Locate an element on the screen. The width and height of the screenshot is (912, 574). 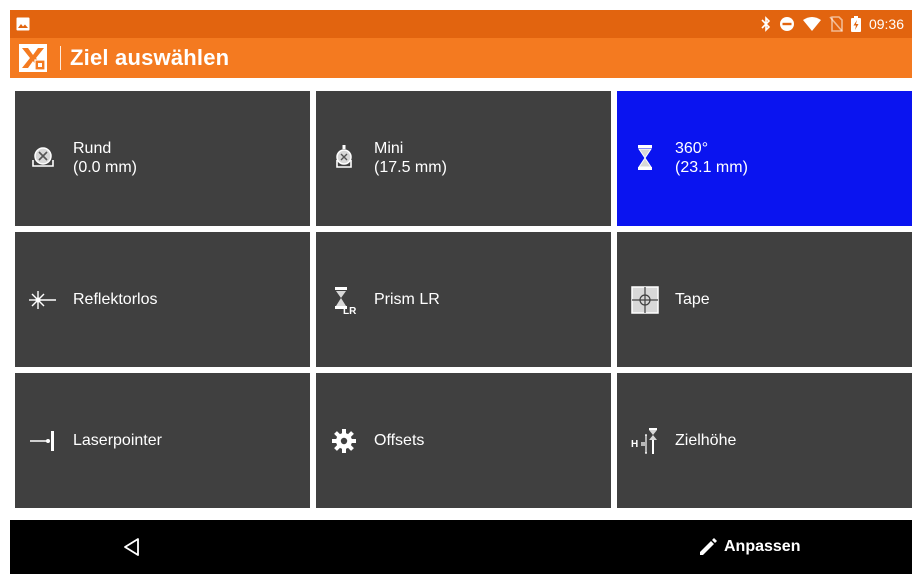
tile-label: Reflektorlos is located at coordinates (115, 299).